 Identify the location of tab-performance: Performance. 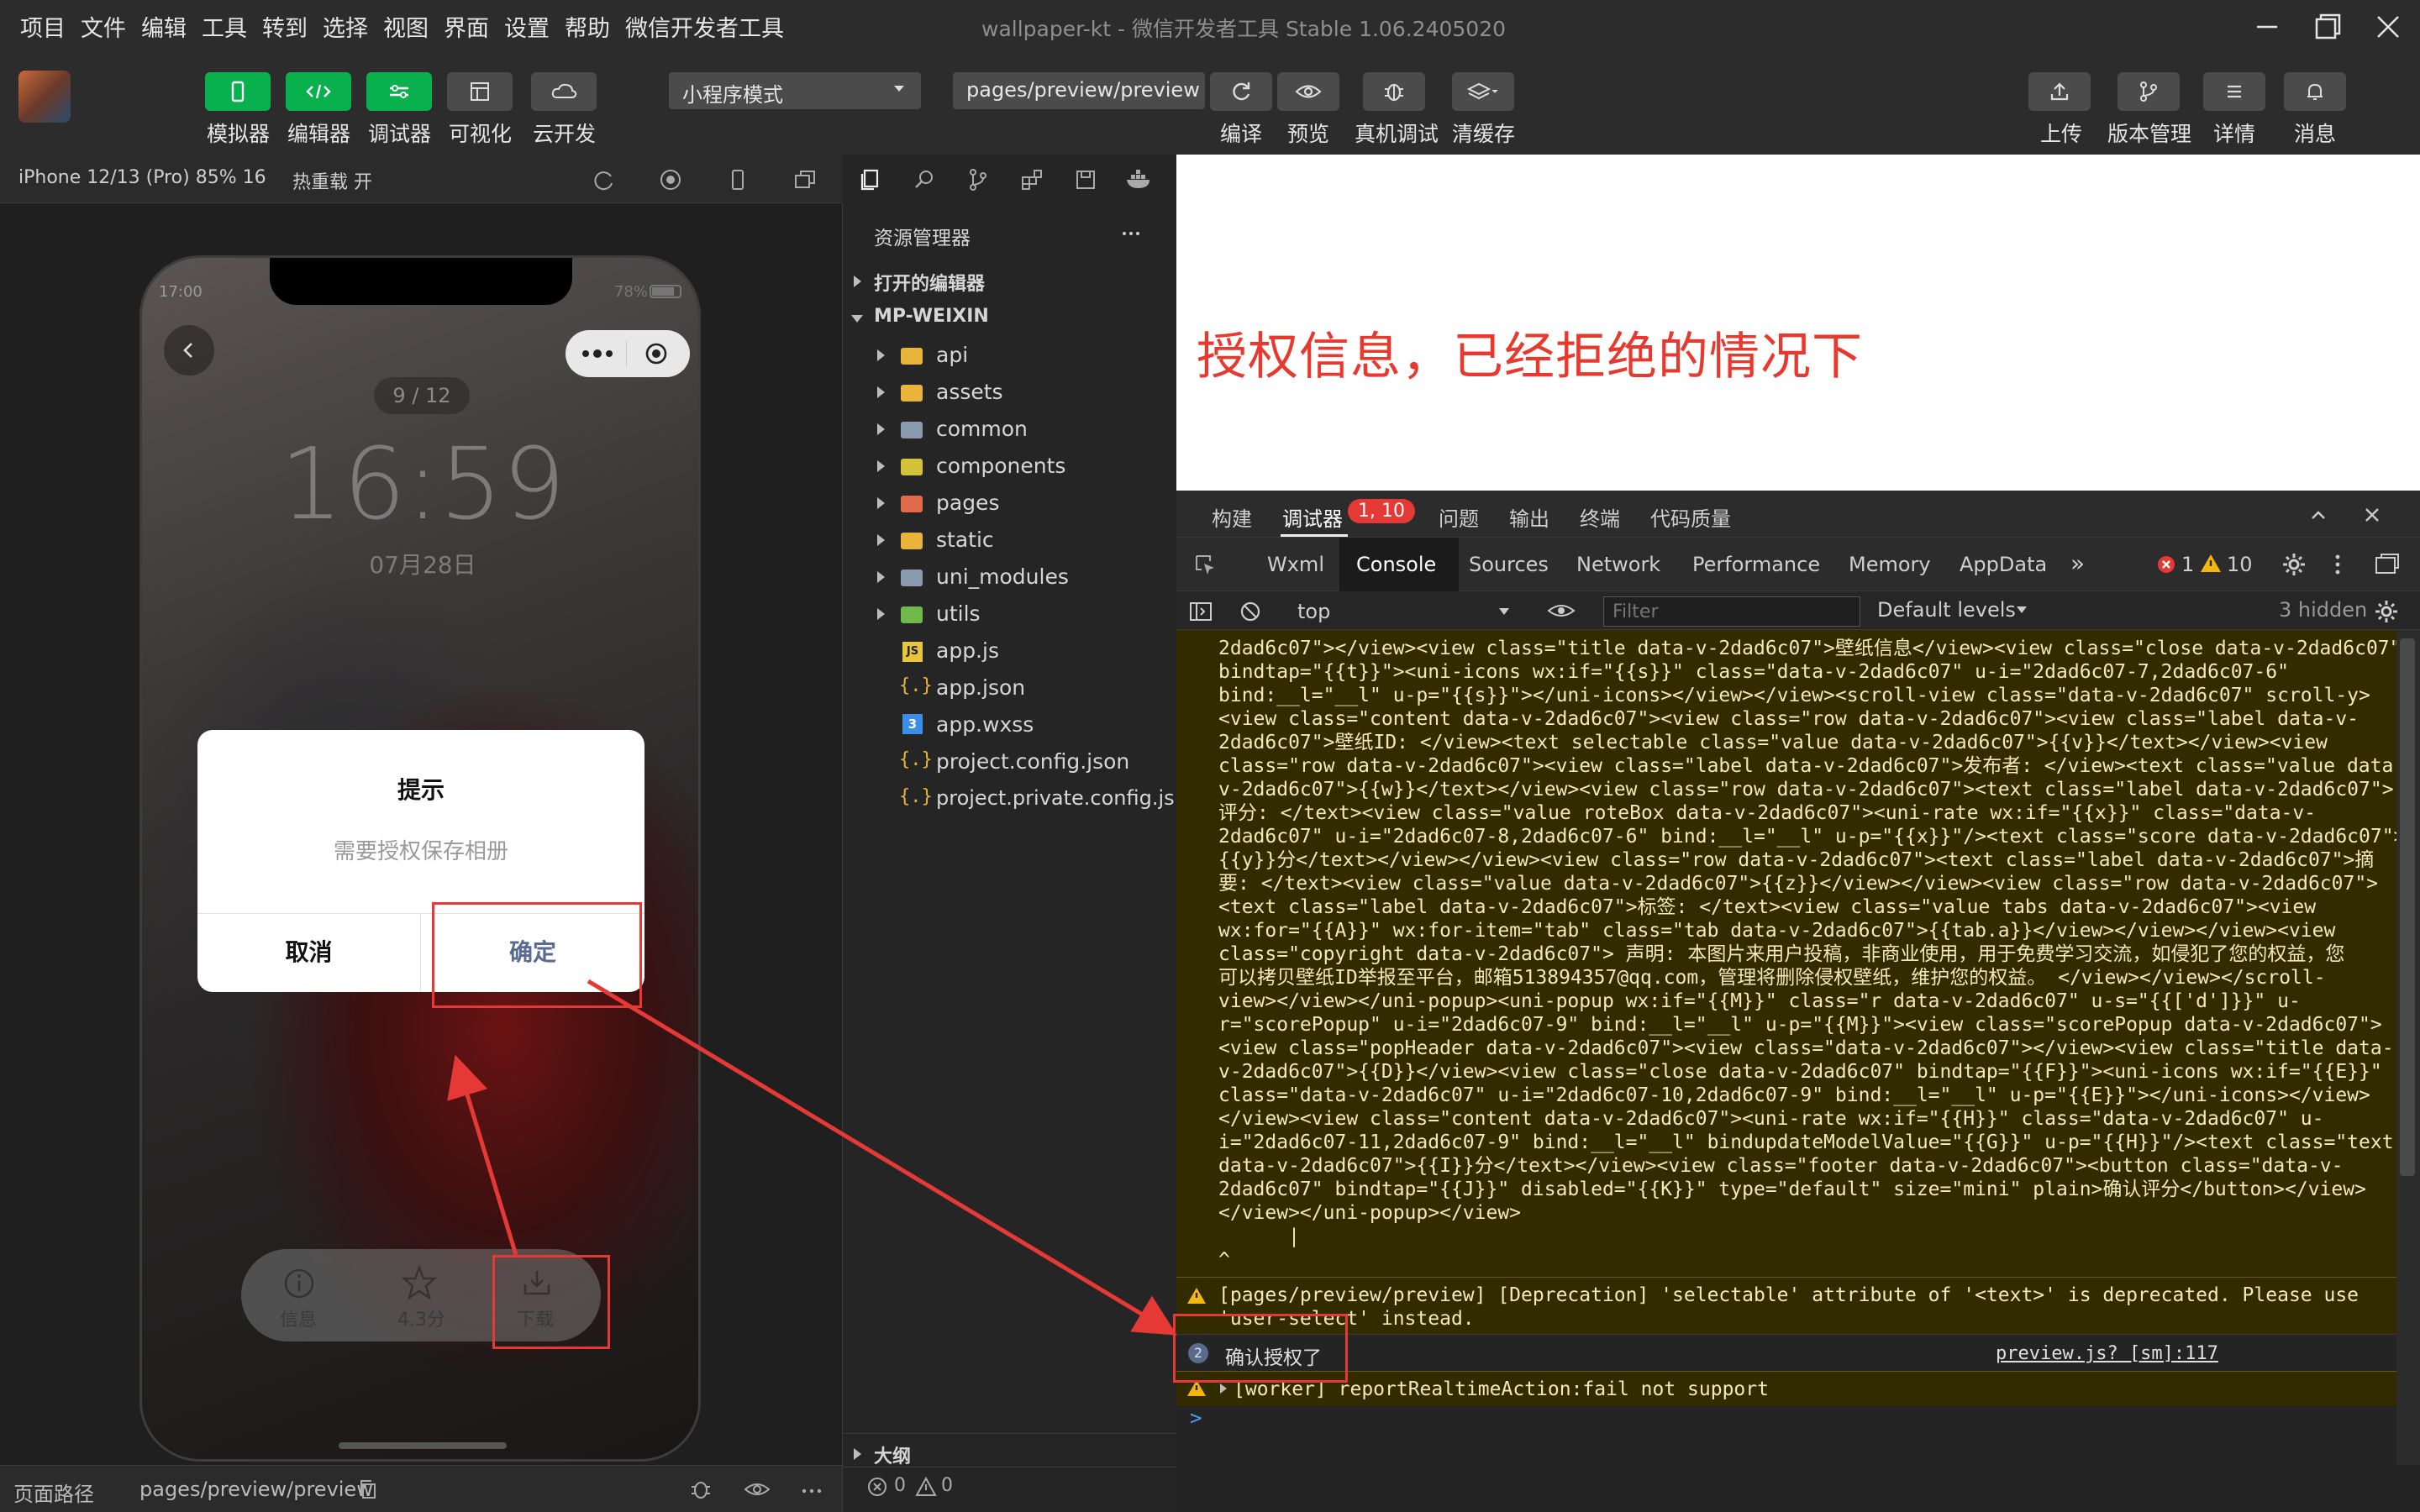
(1756, 564).